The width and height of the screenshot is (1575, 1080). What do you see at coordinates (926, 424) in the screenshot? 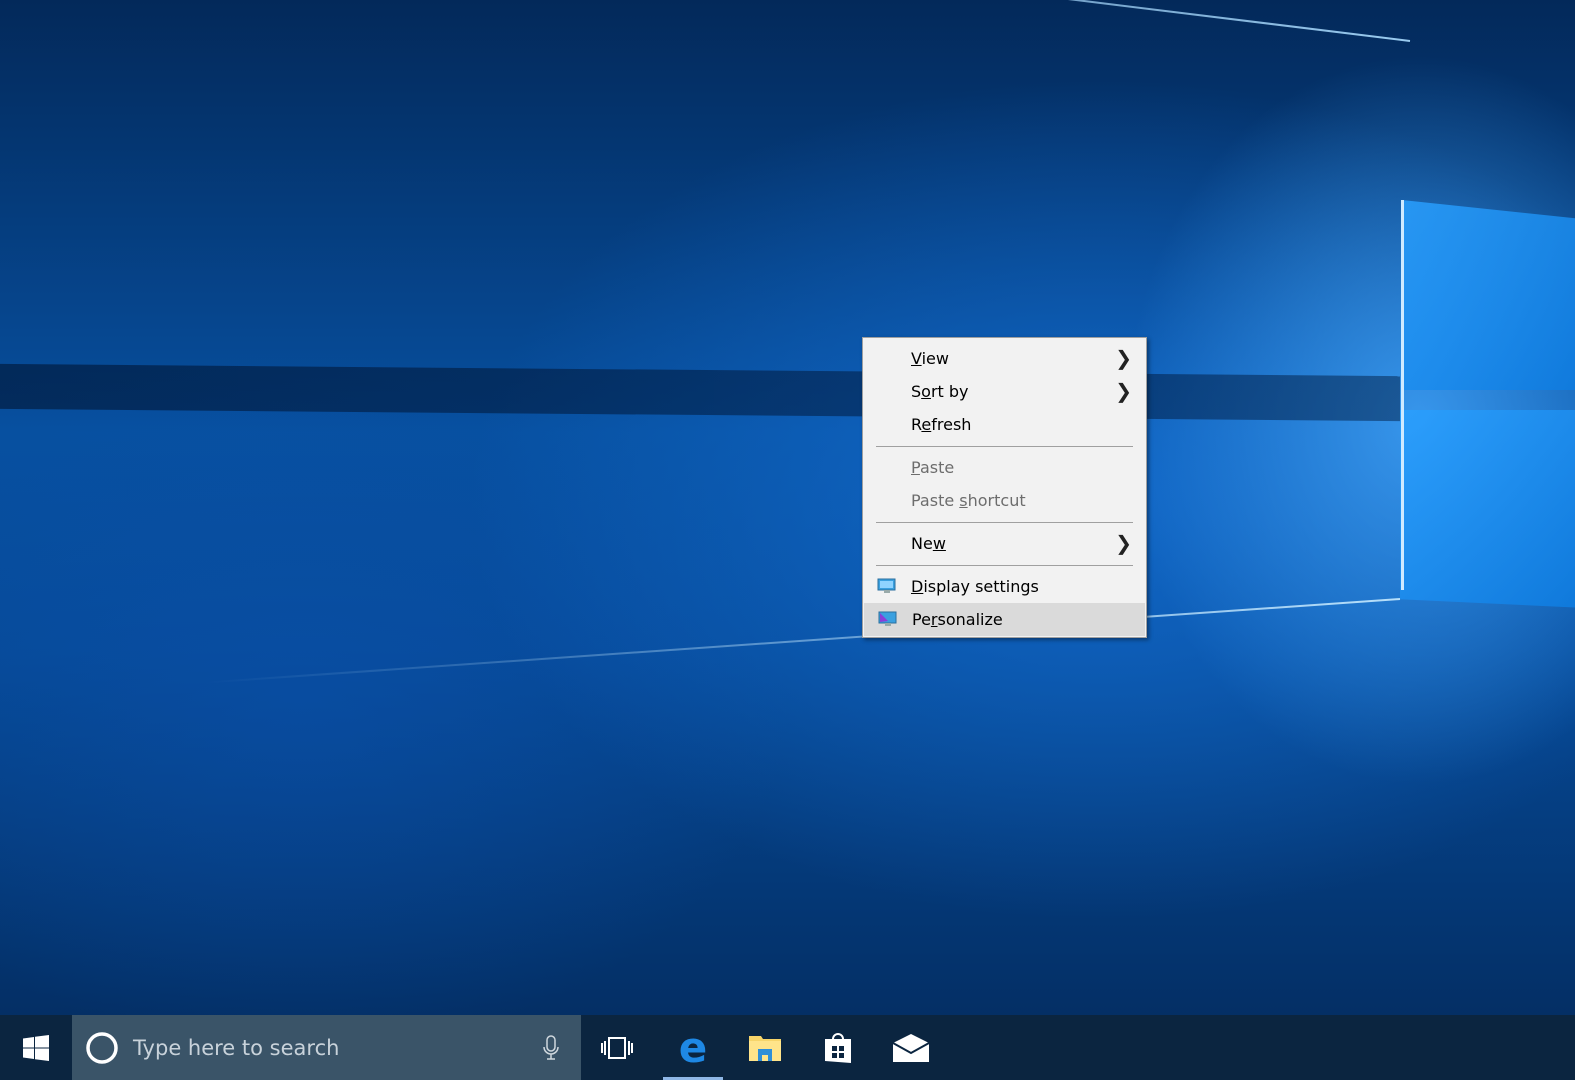
I see `access-key: e` at bounding box center [926, 424].